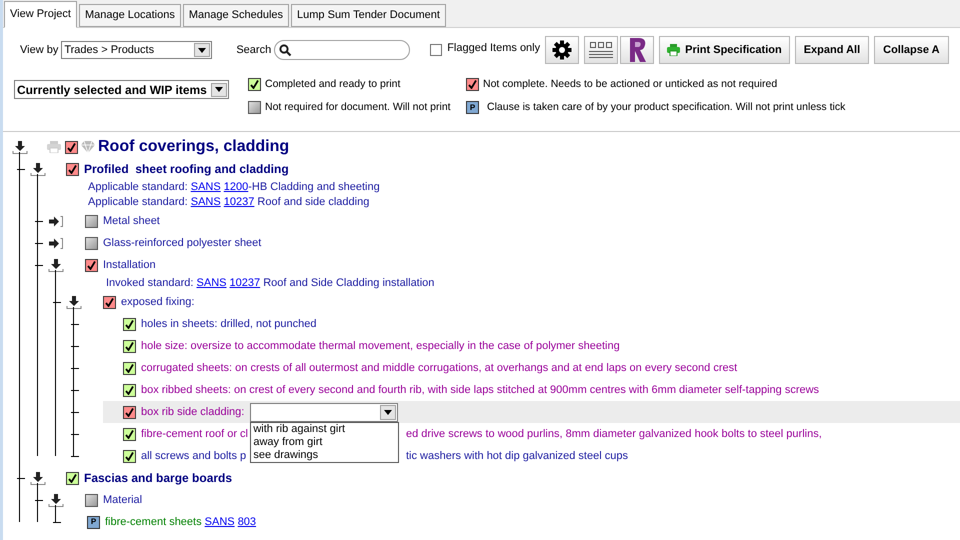  What do you see at coordinates (270, 284) in the screenshot?
I see `standard-reference: Invoked standard: SANS 10237 Roof and Side Cladding installation` at bounding box center [270, 284].